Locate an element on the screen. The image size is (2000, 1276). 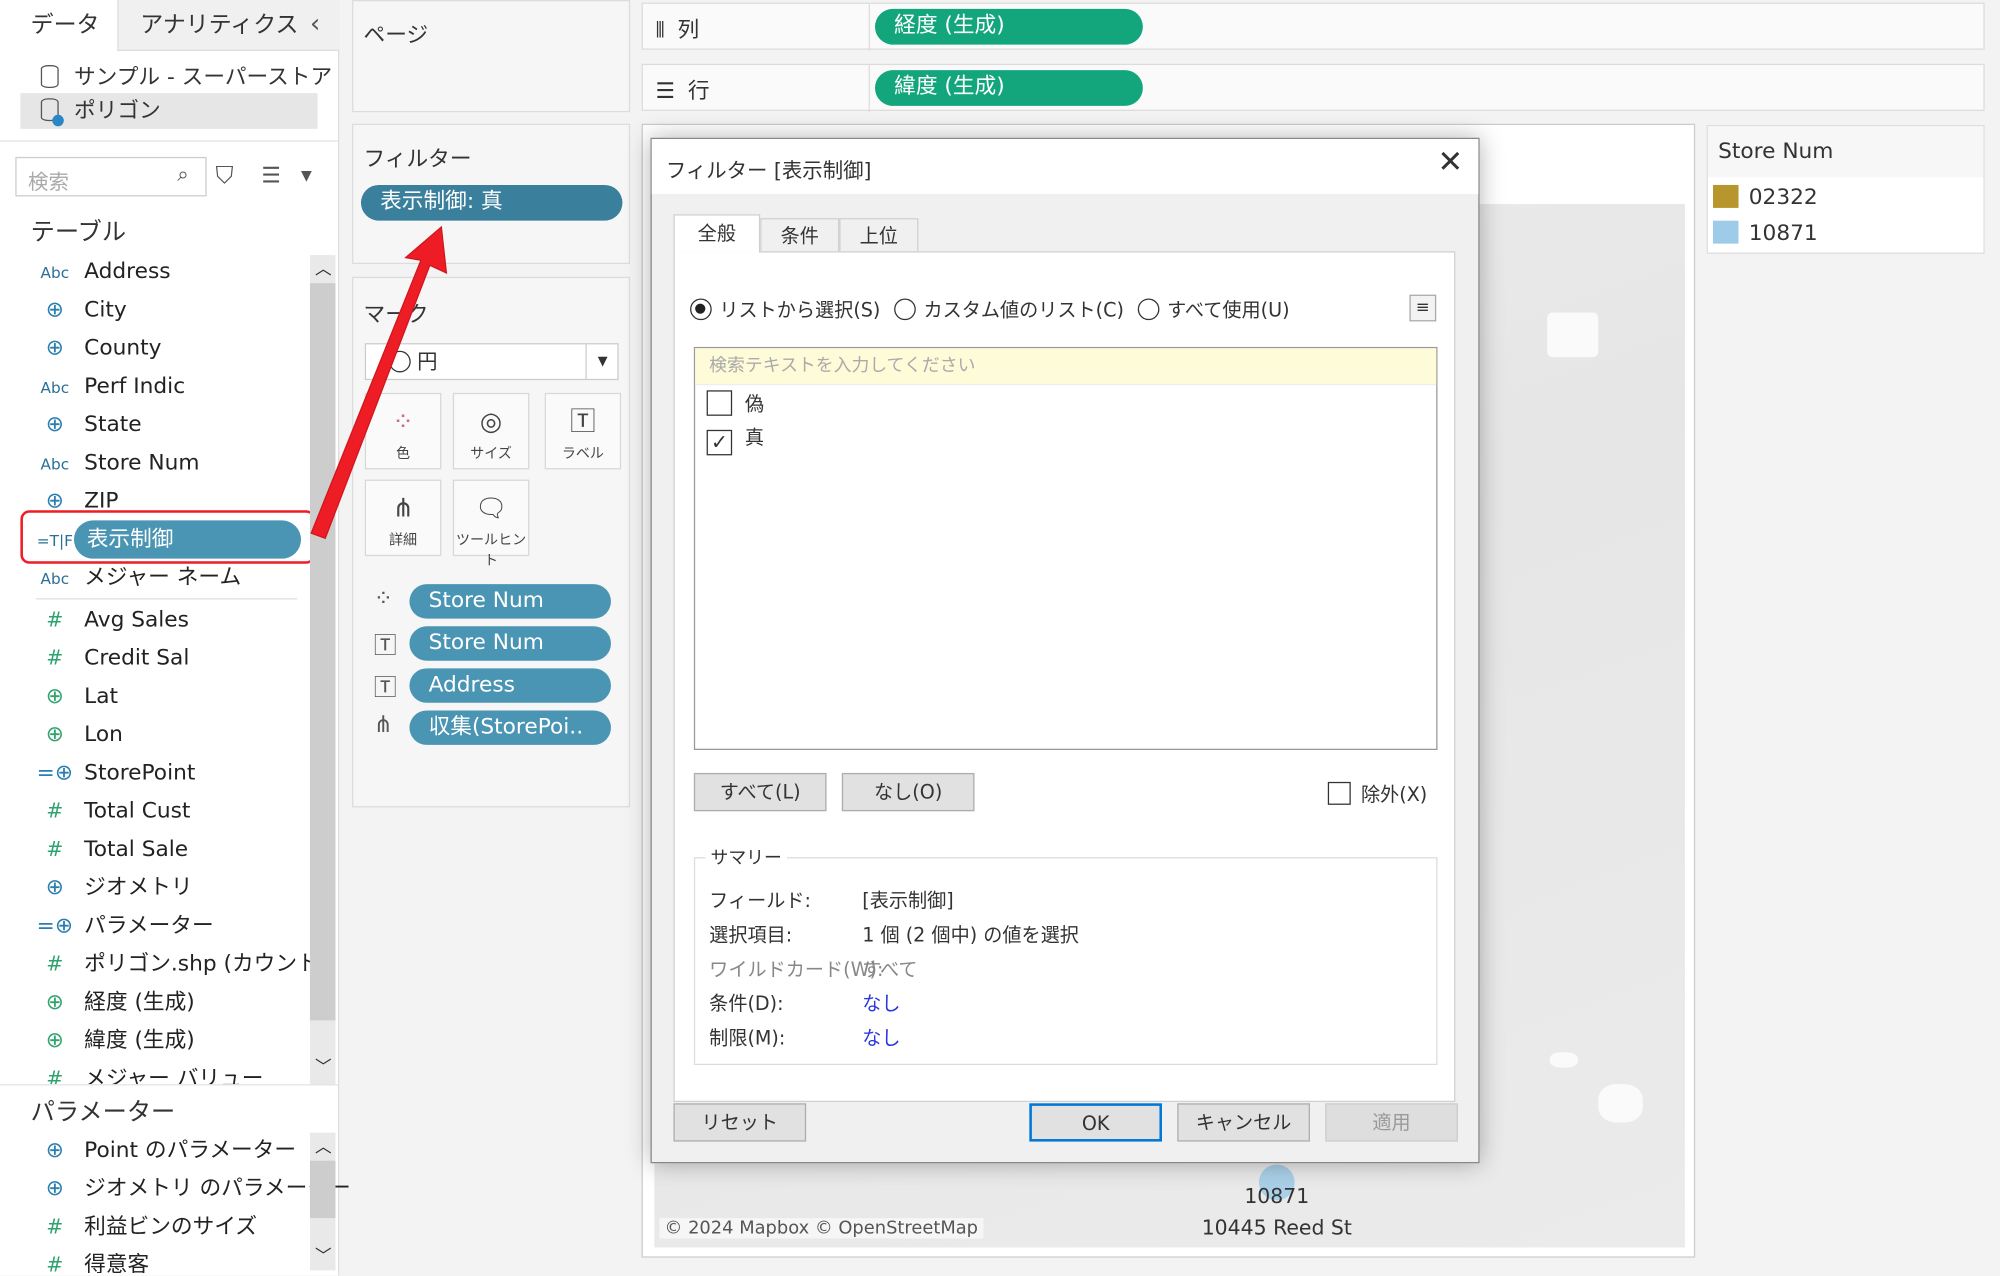
selection-mode-radios: リストから選択(S) カスタム値のリスト(C) すべて使用(U) is located at coordinates (990, 309).